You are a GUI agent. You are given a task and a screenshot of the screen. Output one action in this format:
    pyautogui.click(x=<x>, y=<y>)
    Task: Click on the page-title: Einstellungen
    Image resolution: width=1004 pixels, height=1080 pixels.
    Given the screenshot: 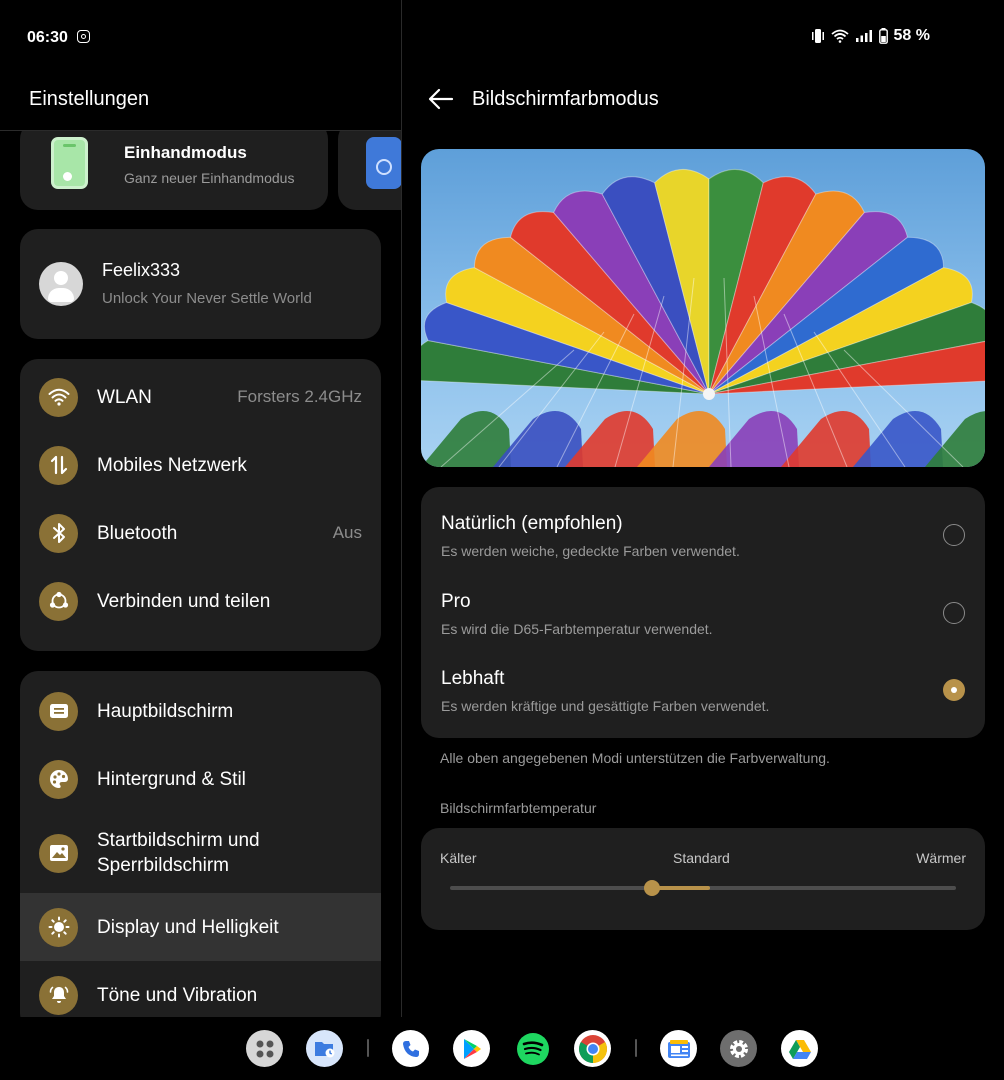 What is the action you would take?
    pyautogui.click(x=89, y=99)
    